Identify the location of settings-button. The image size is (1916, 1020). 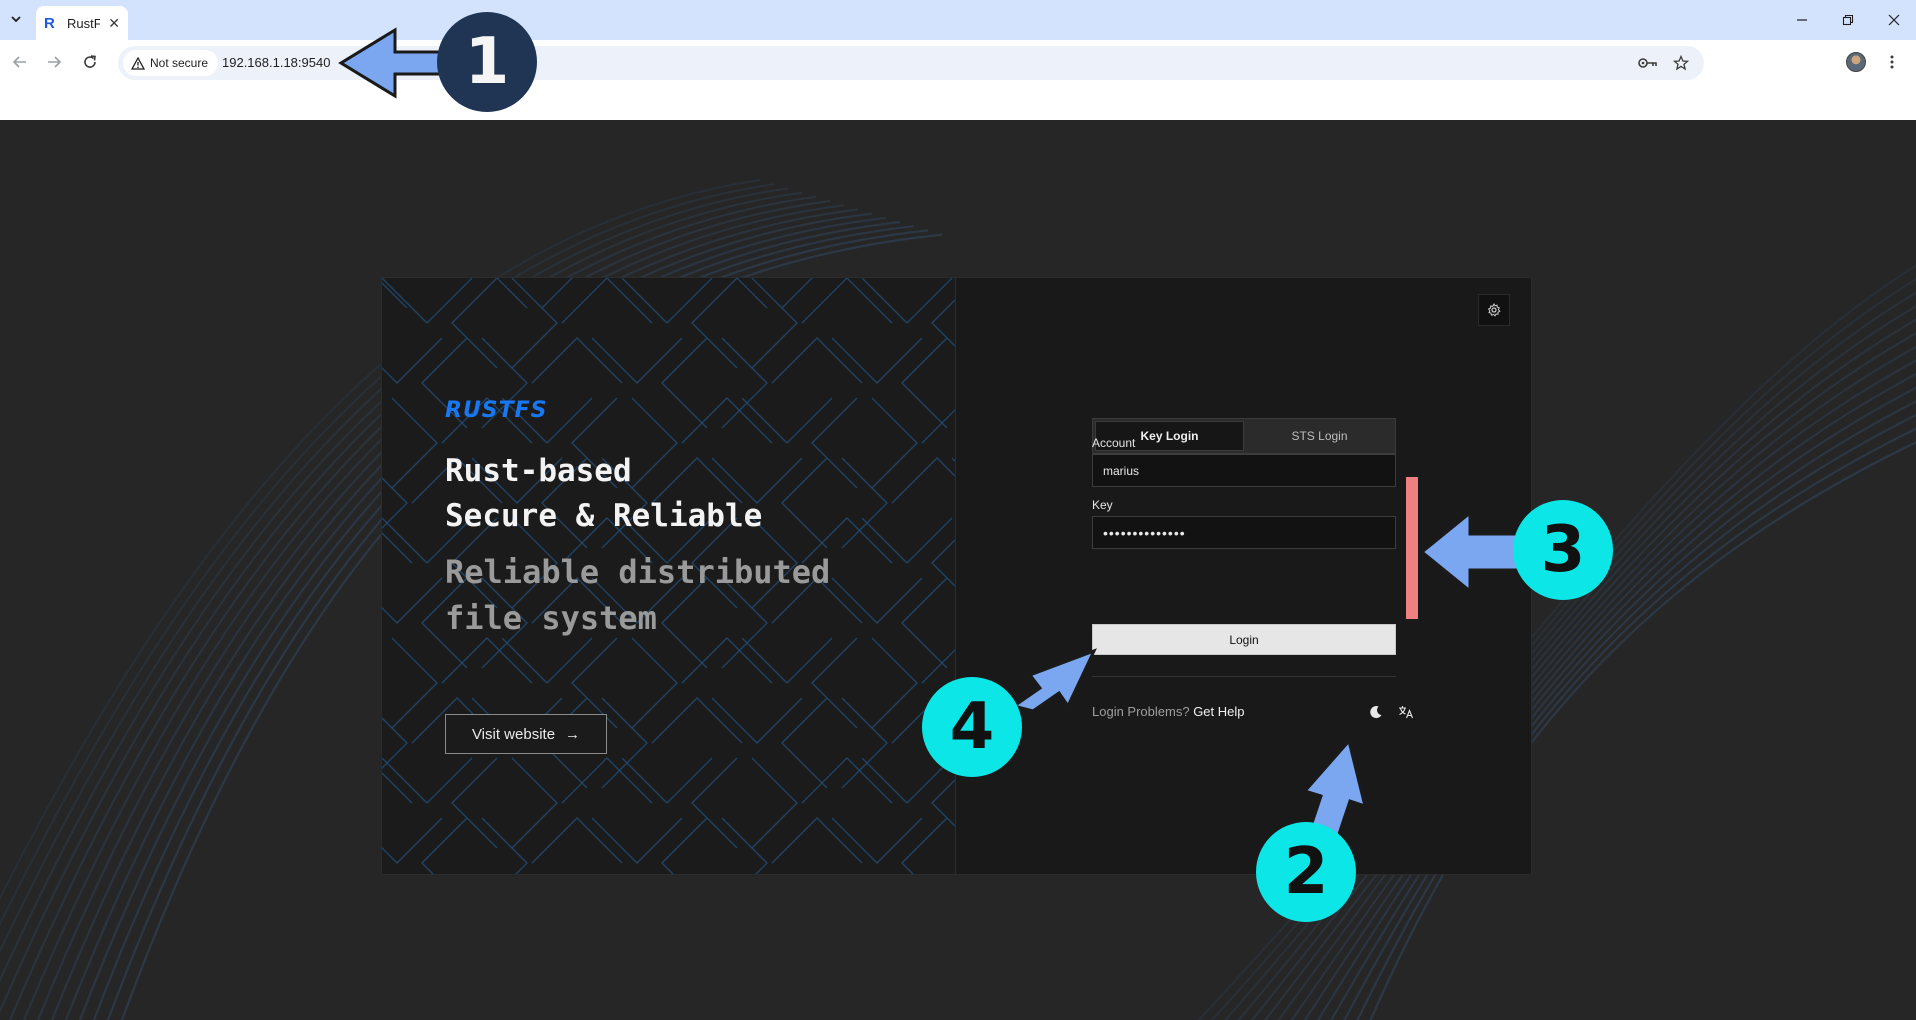
(1494, 310).